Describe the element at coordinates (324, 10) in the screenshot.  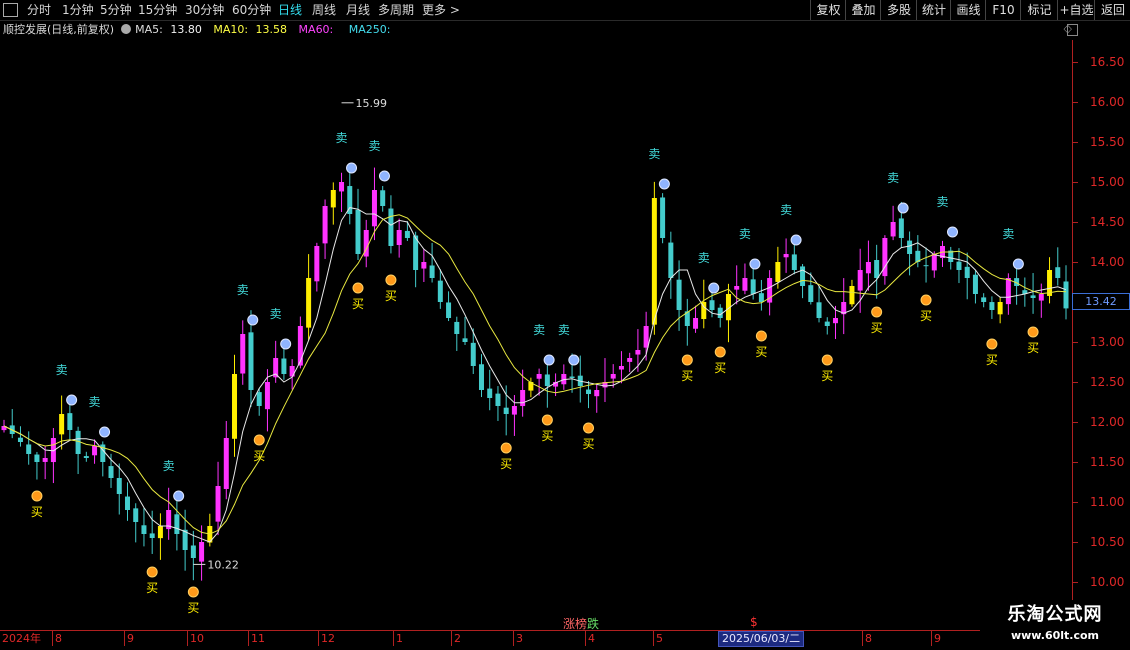
I see `period-tab-7: 周线` at that location.